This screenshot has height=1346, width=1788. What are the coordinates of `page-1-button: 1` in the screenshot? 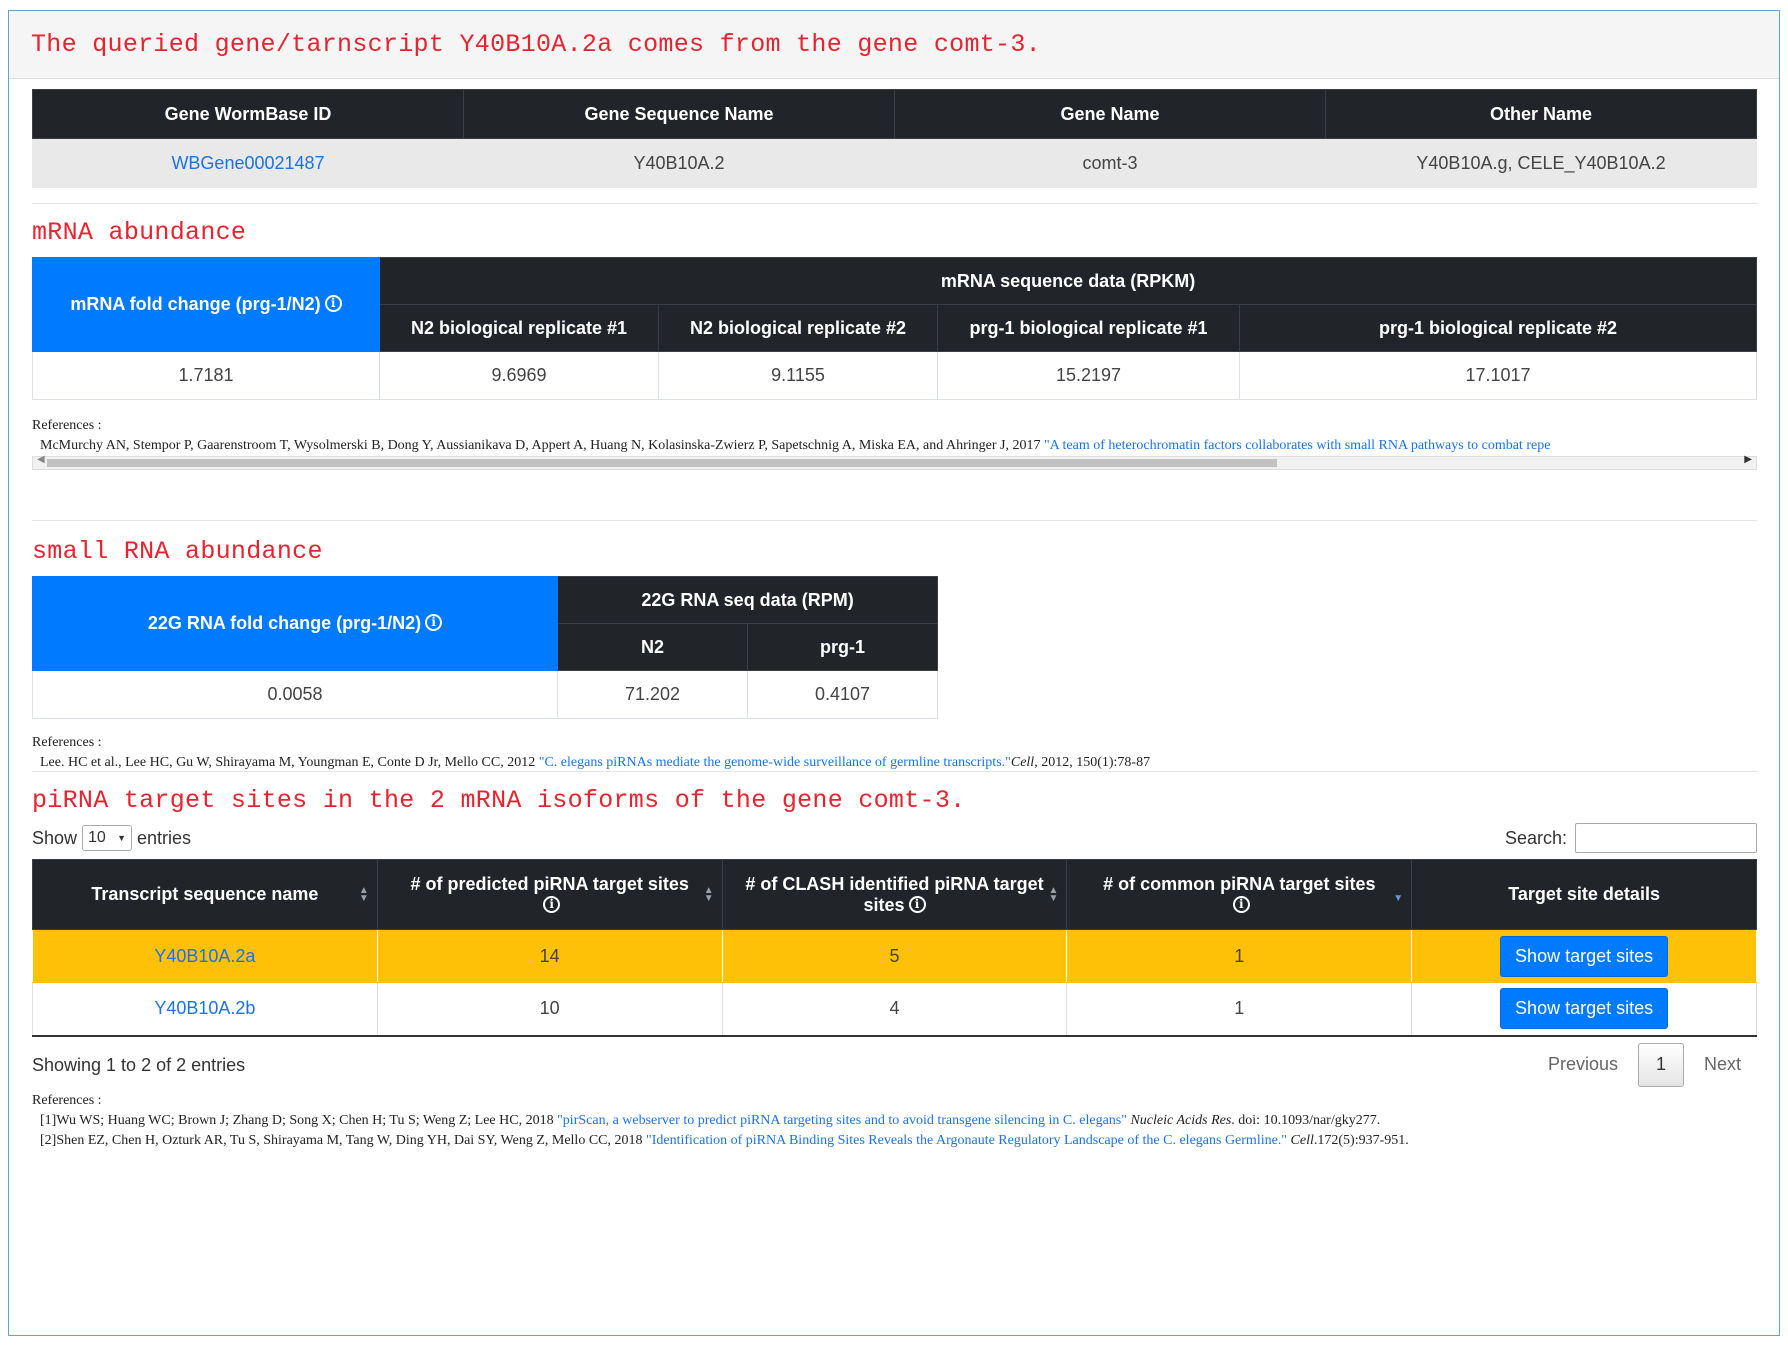 It's located at (1660, 1064).